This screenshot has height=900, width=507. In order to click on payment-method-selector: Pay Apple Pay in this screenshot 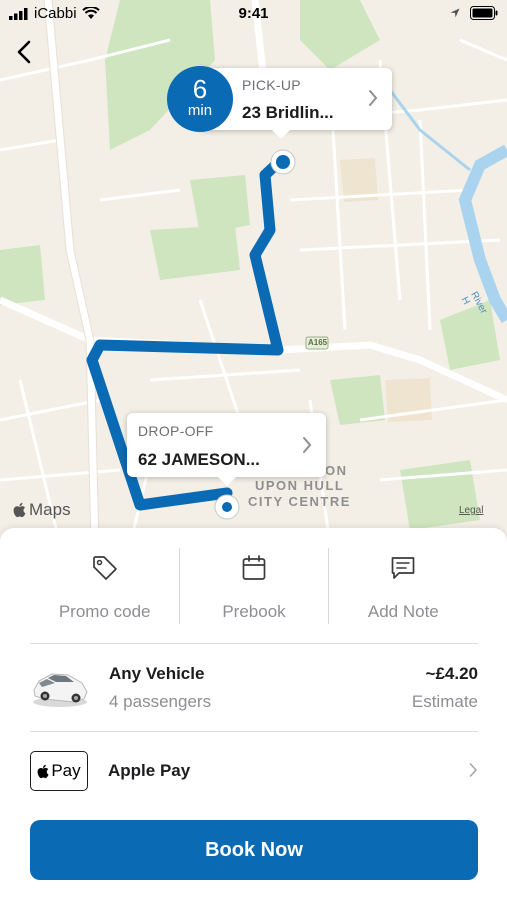, I will do `click(254, 771)`.